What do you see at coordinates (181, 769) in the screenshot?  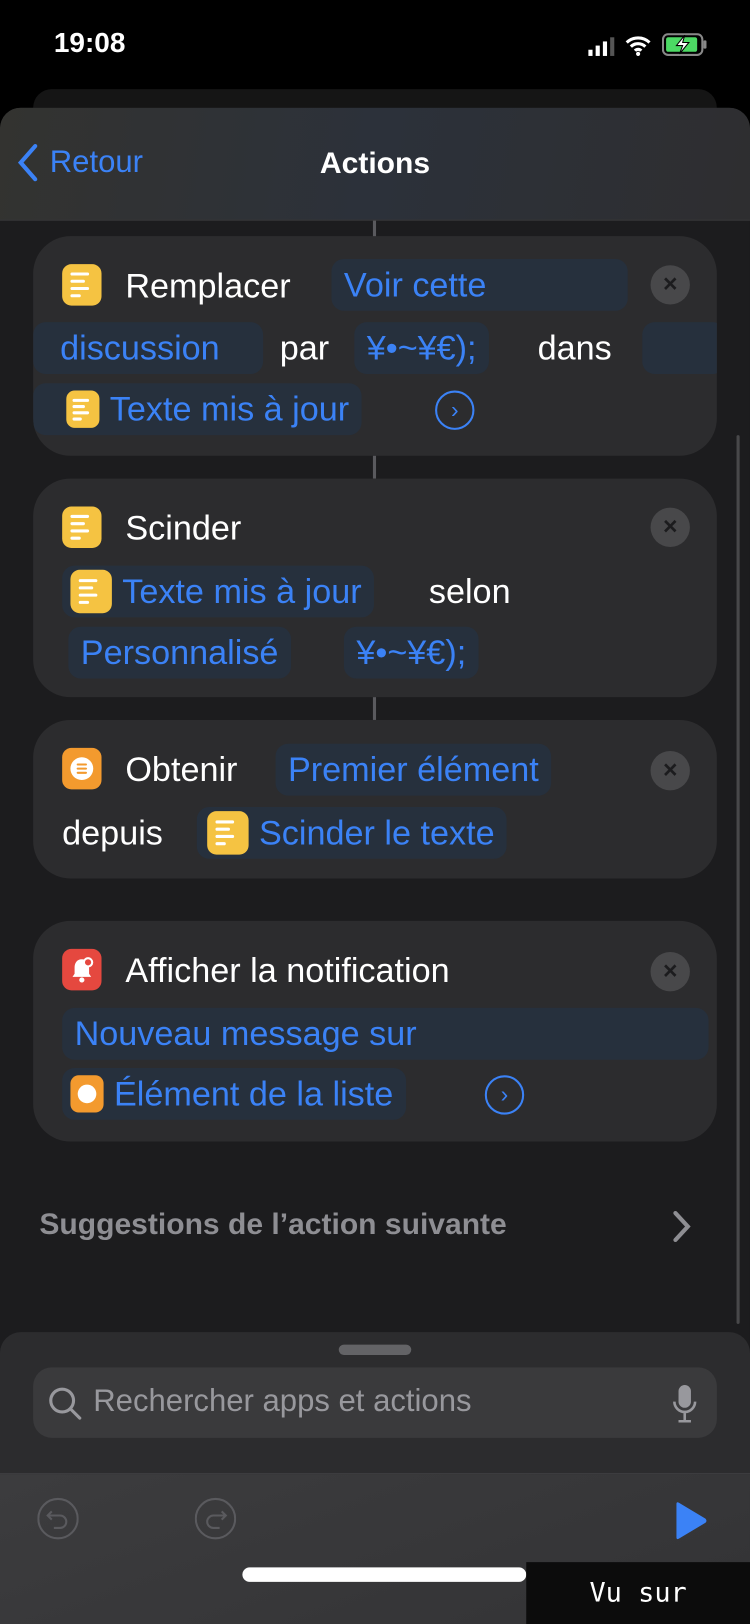 I see `action-verb: Obtenir` at bounding box center [181, 769].